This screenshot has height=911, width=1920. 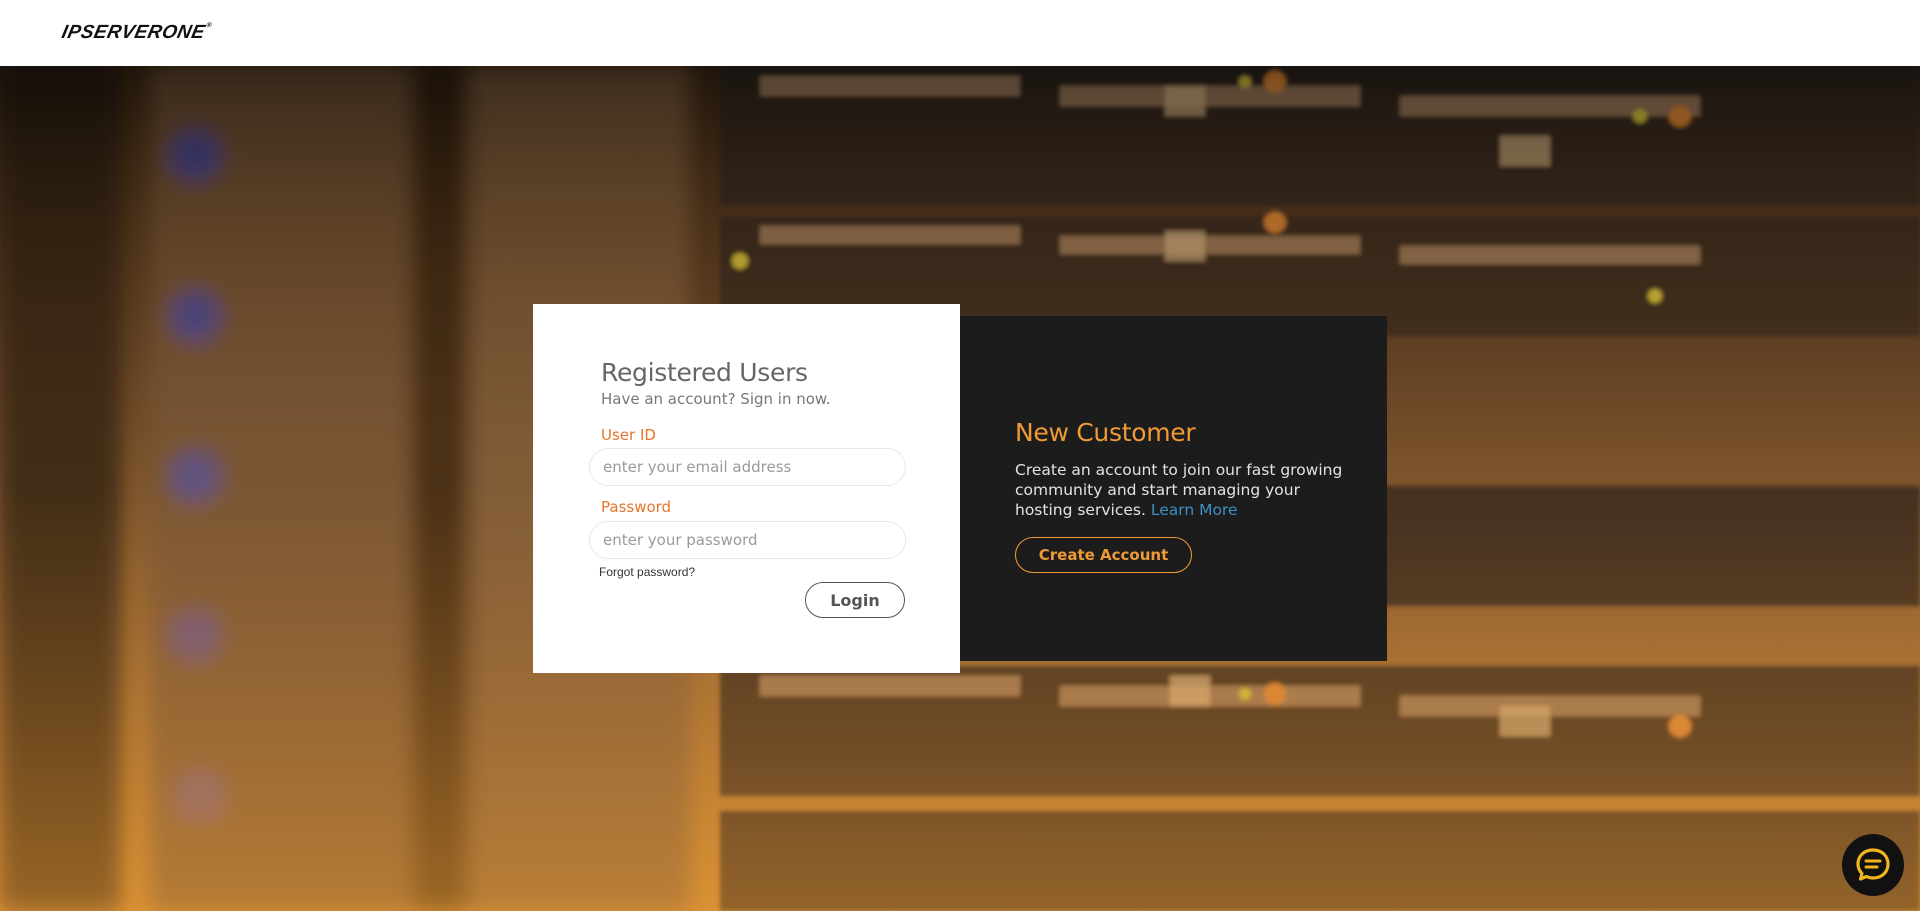 I want to click on password-label: Password, so click(x=636, y=507).